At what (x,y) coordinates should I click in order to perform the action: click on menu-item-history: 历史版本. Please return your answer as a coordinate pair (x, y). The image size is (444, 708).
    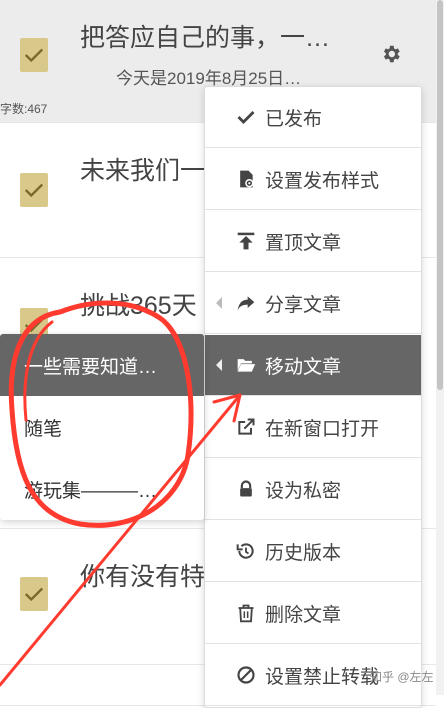
    Looking at the image, I should click on (313, 551).